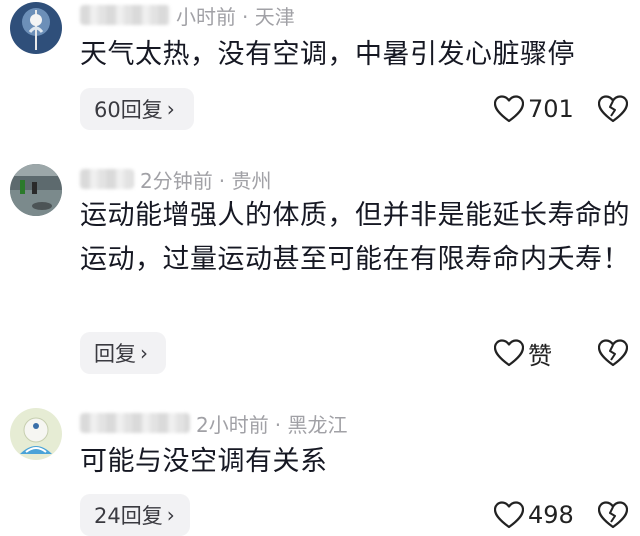 The width and height of the screenshot is (640, 536). Describe the element at coordinates (245, 180) in the screenshot. I see `comment-location: · 贵州` at that location.